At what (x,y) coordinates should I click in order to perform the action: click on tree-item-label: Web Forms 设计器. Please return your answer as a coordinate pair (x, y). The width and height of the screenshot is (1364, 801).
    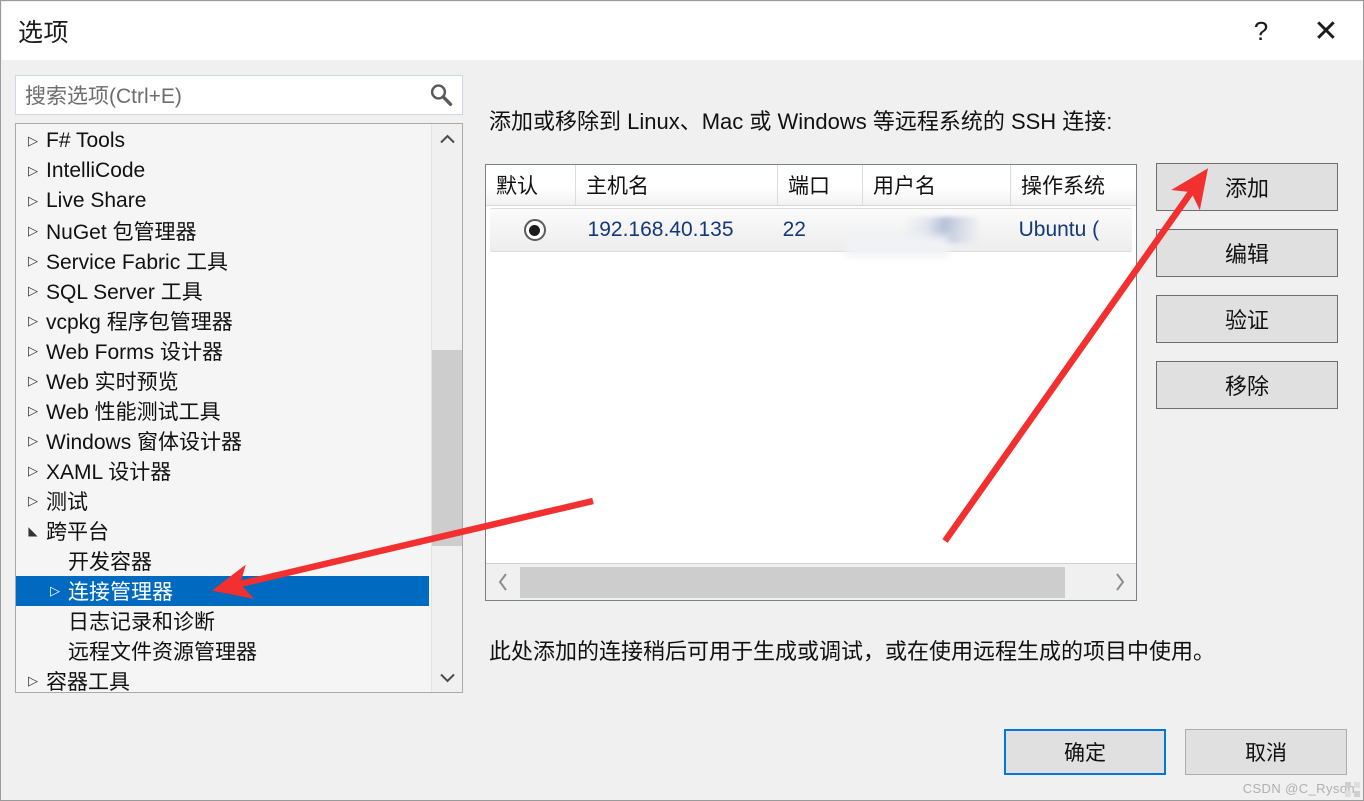
    Looking at the image, I should click on (134, 352).